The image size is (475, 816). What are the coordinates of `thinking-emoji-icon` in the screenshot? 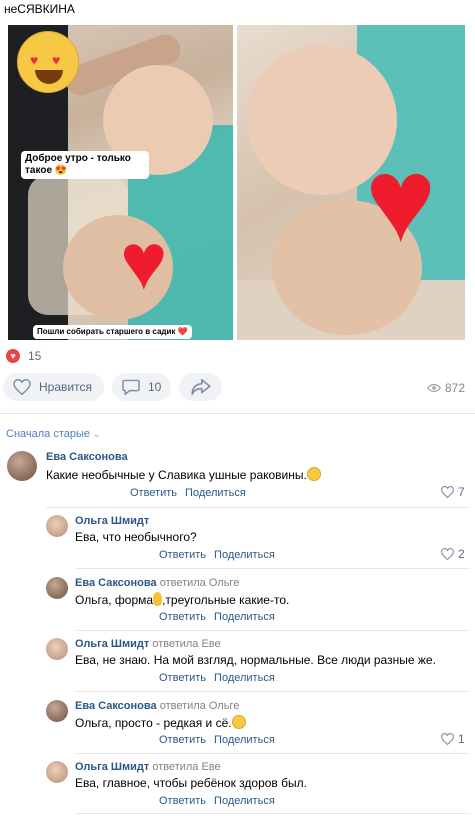 It's located at (313, 474).